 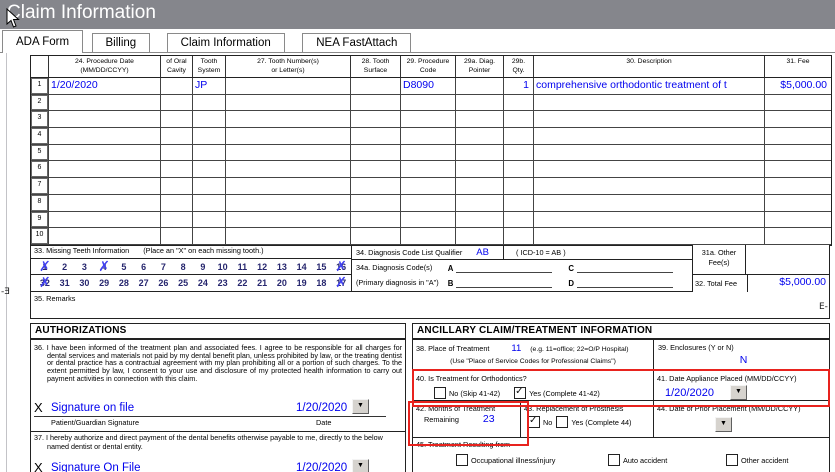 What do you see at coordinates (489, 419) in the screenshot?
I see `months-remaining-value: 23` at bounding box center [489, 419].